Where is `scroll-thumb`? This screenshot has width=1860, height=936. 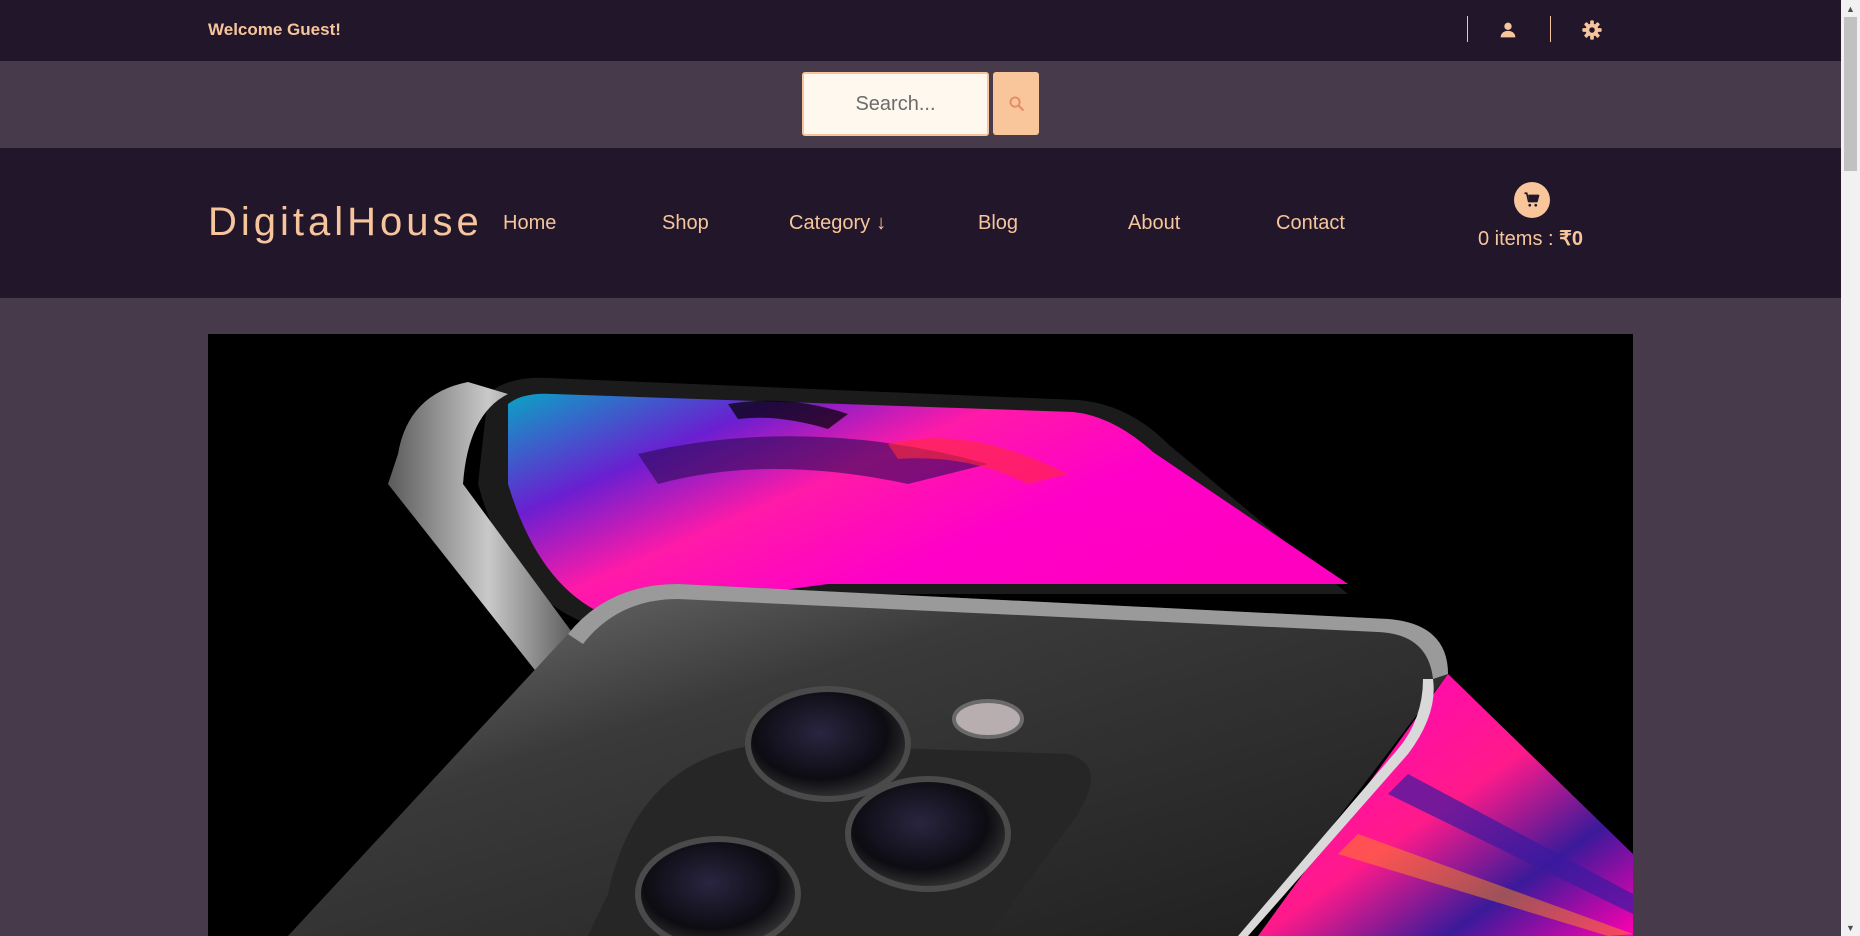 scroll-thumb is located at coordinates (1850, 94).